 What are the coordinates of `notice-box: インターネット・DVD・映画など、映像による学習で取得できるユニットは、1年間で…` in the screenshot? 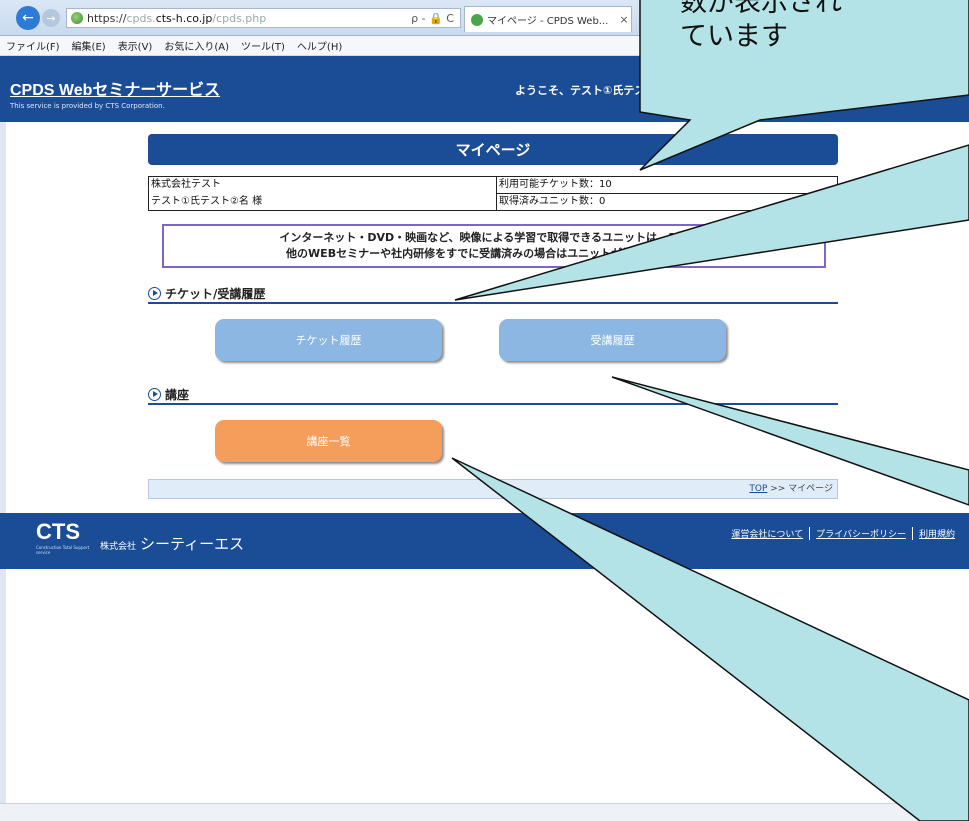 It's located at (494, 246).